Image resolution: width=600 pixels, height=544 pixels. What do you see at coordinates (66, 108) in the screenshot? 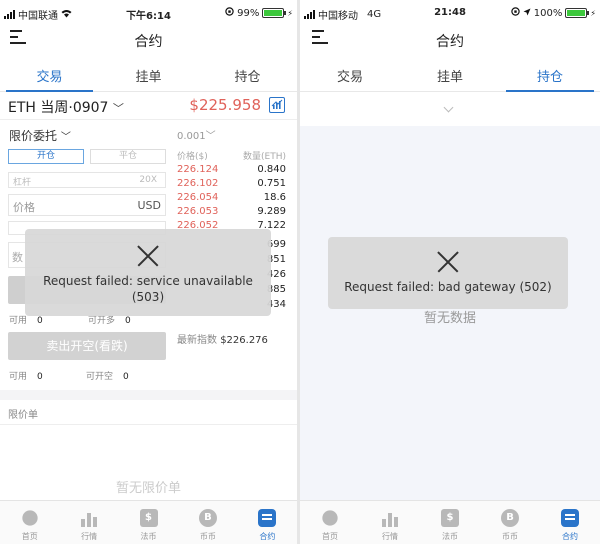
I see `contract-name: ETH 当周·0907 ﹀` at bounding box center [66, 108].